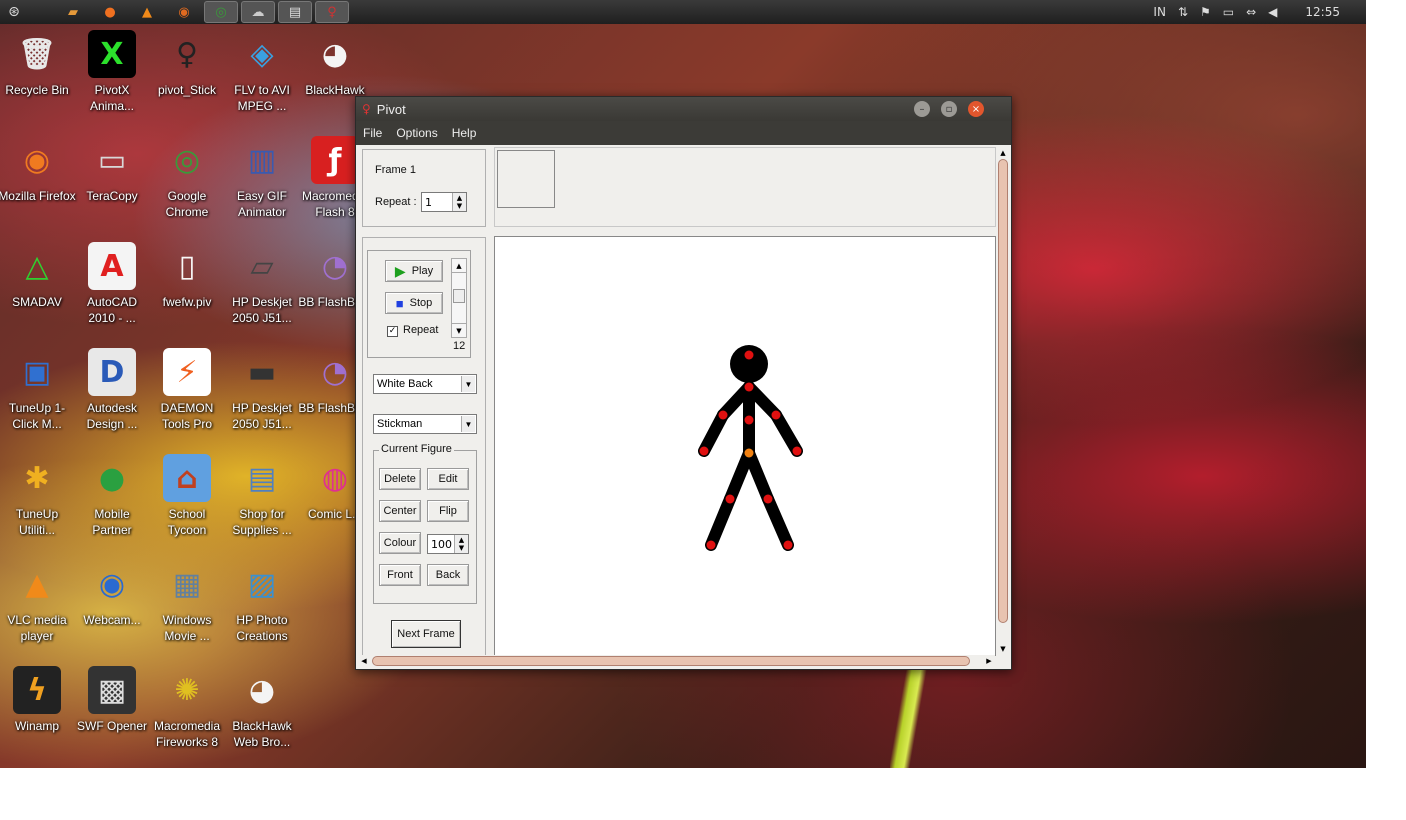  I want to click on files-icon: ▤, so click(295, 12).